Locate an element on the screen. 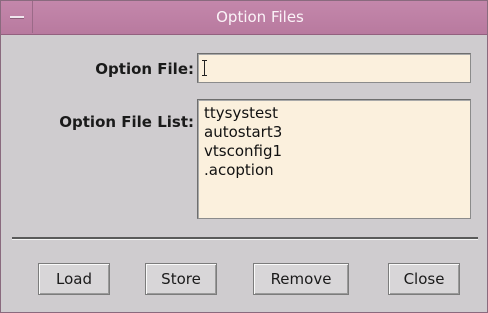 The image size is (488, 313). close-button: Close is located at coordinates (424, 279).